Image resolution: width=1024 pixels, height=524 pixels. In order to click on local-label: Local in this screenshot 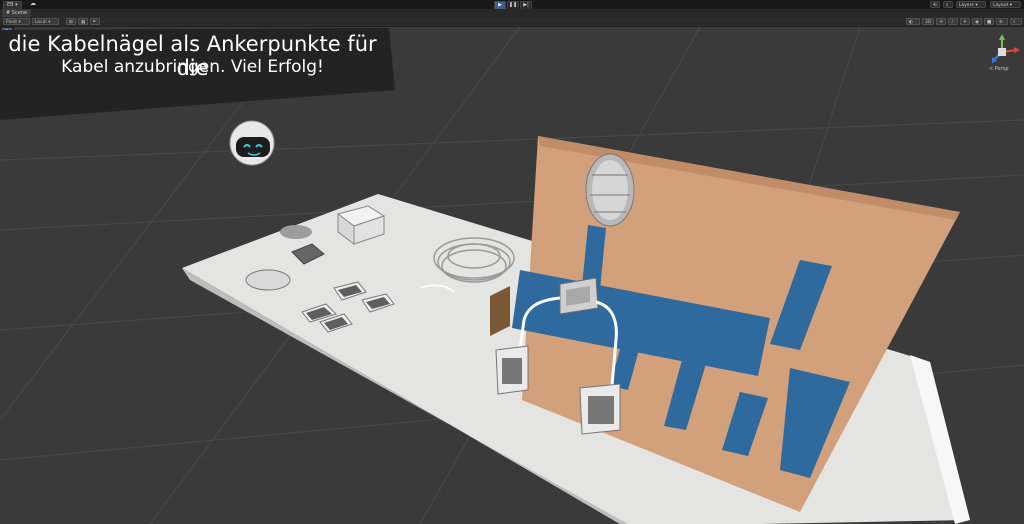, I will do `click(41, 22)`.